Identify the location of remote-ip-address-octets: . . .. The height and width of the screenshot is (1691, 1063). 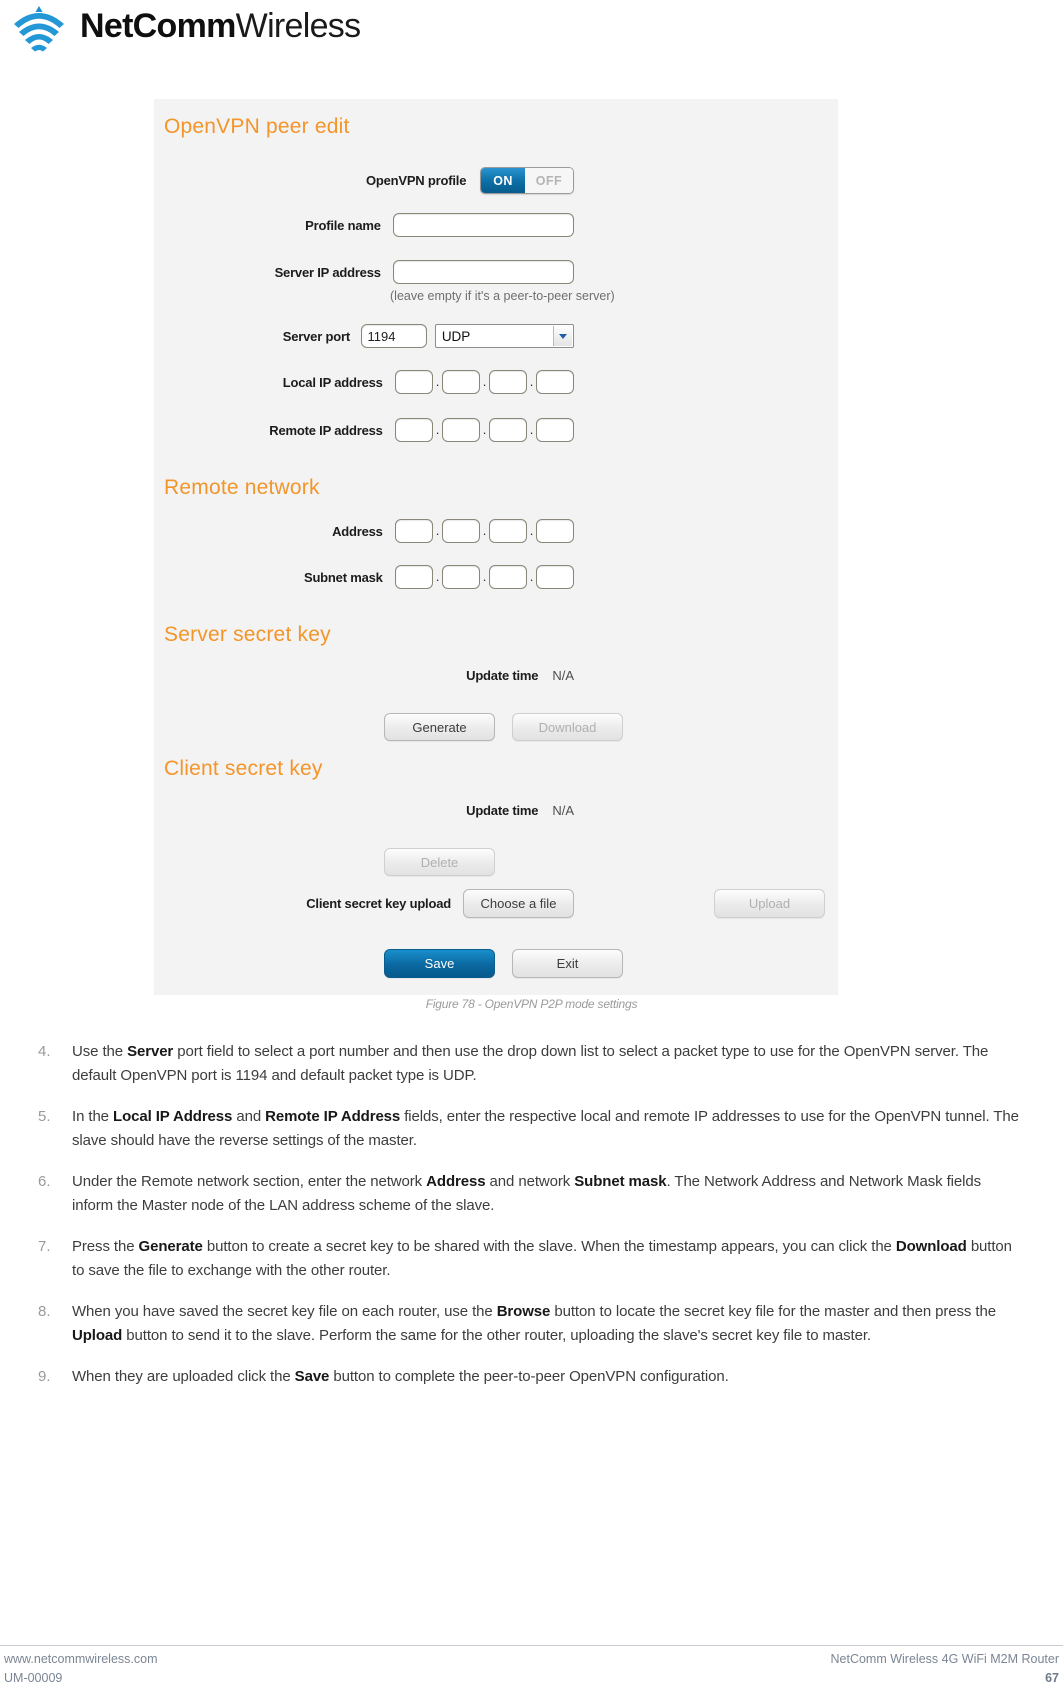
(484, 430).